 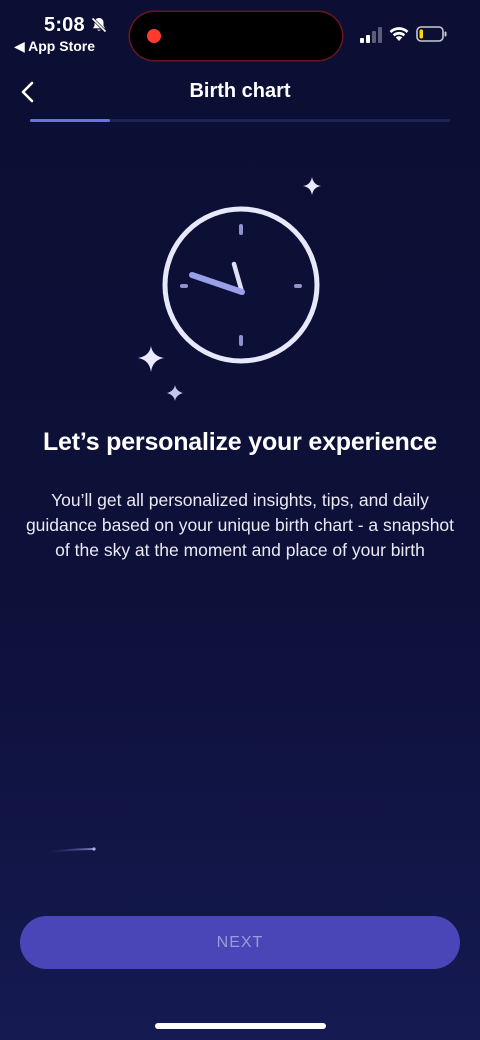 I want to click on status-time: 5:08, so click(x=64, y=25).